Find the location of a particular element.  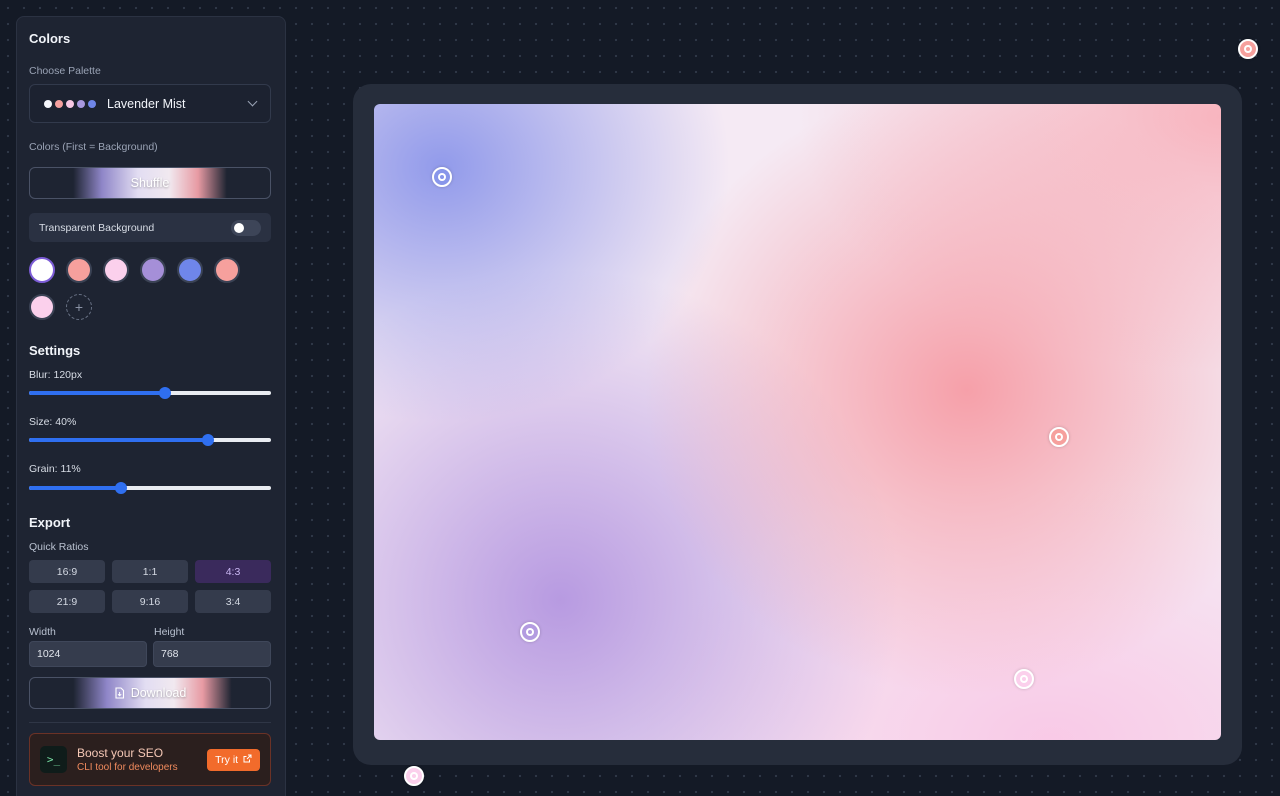

promo-subtitle: CLI tool for developers is located at coordinates (127, 767).